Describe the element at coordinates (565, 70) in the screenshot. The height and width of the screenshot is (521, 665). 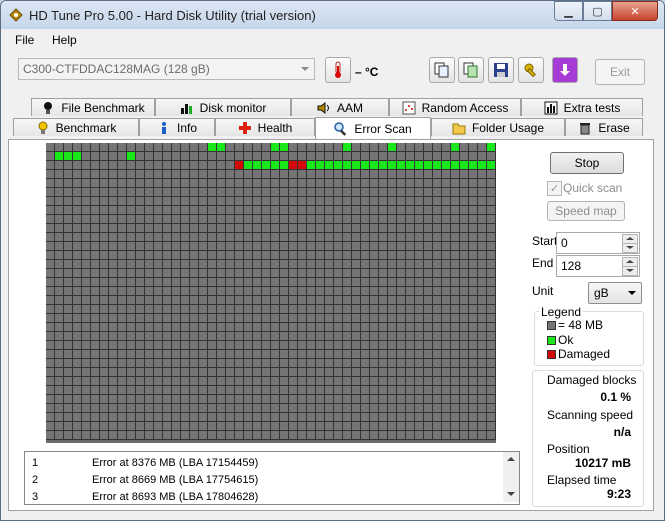
I see `download-button` at that location.